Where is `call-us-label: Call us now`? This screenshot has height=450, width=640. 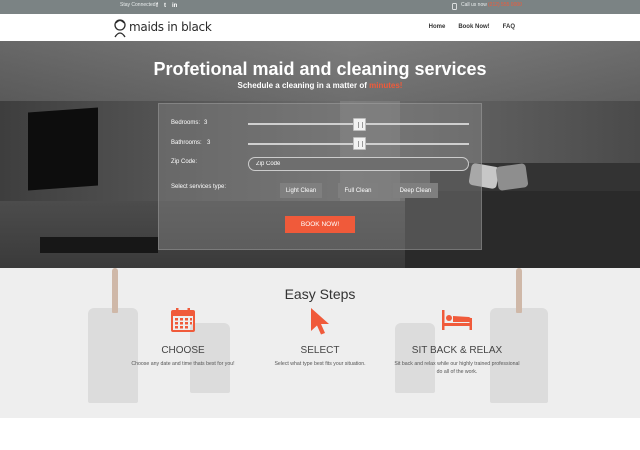 call-us-label: Call us now is located at coordinates (474, 5).